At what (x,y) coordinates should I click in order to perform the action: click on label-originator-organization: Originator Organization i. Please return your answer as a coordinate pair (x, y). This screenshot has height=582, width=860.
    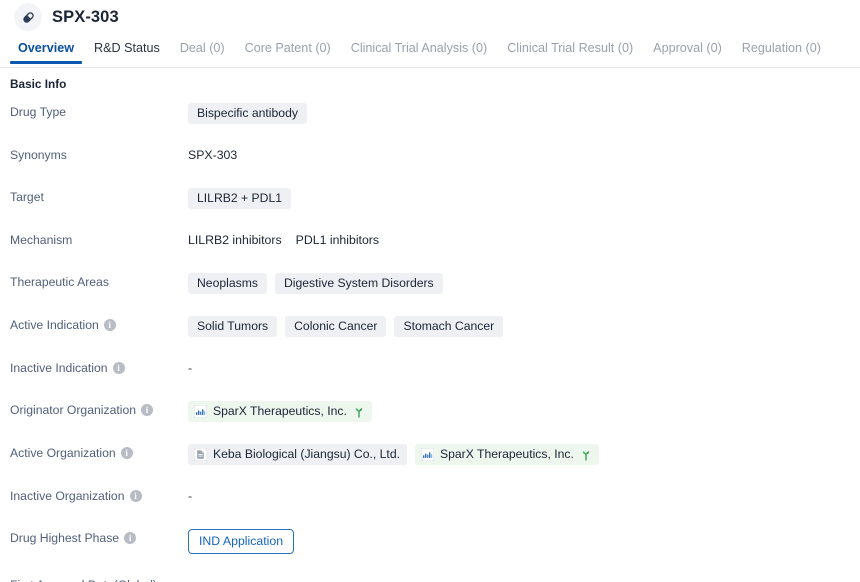
    Looking at the image, I should click on (99, 409).